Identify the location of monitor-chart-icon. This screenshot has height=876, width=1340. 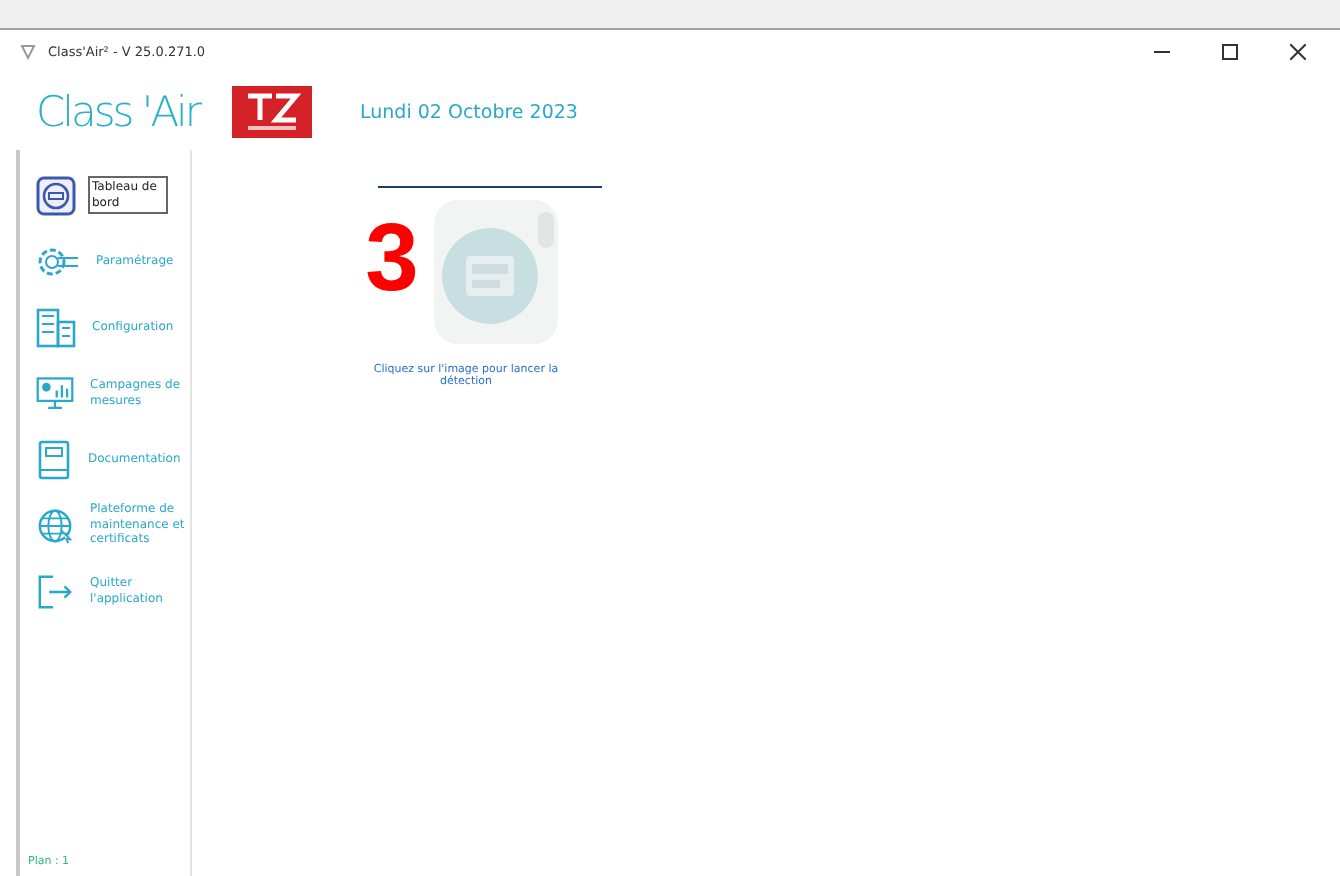
(55, 393).